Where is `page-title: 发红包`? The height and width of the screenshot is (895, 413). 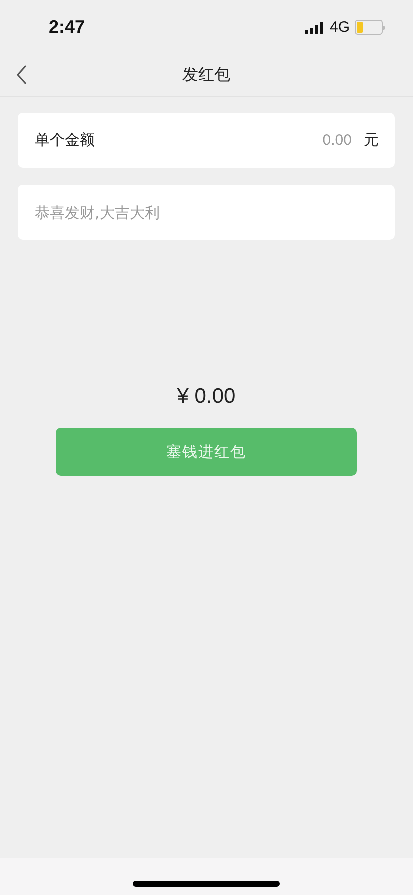
page-title: 发红包 is located at coordinates (206, 75).